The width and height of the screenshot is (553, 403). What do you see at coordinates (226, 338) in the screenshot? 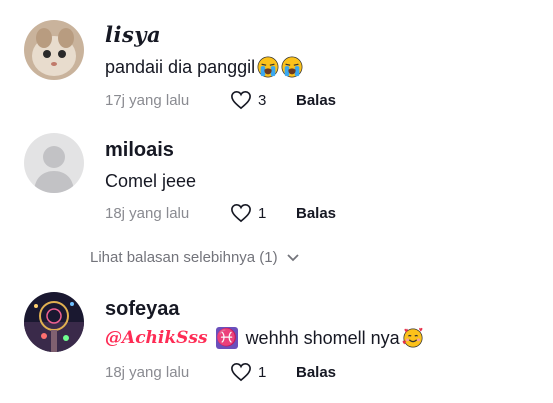
I see `pisces-icon: ♓` at bounding box center [226, 338].